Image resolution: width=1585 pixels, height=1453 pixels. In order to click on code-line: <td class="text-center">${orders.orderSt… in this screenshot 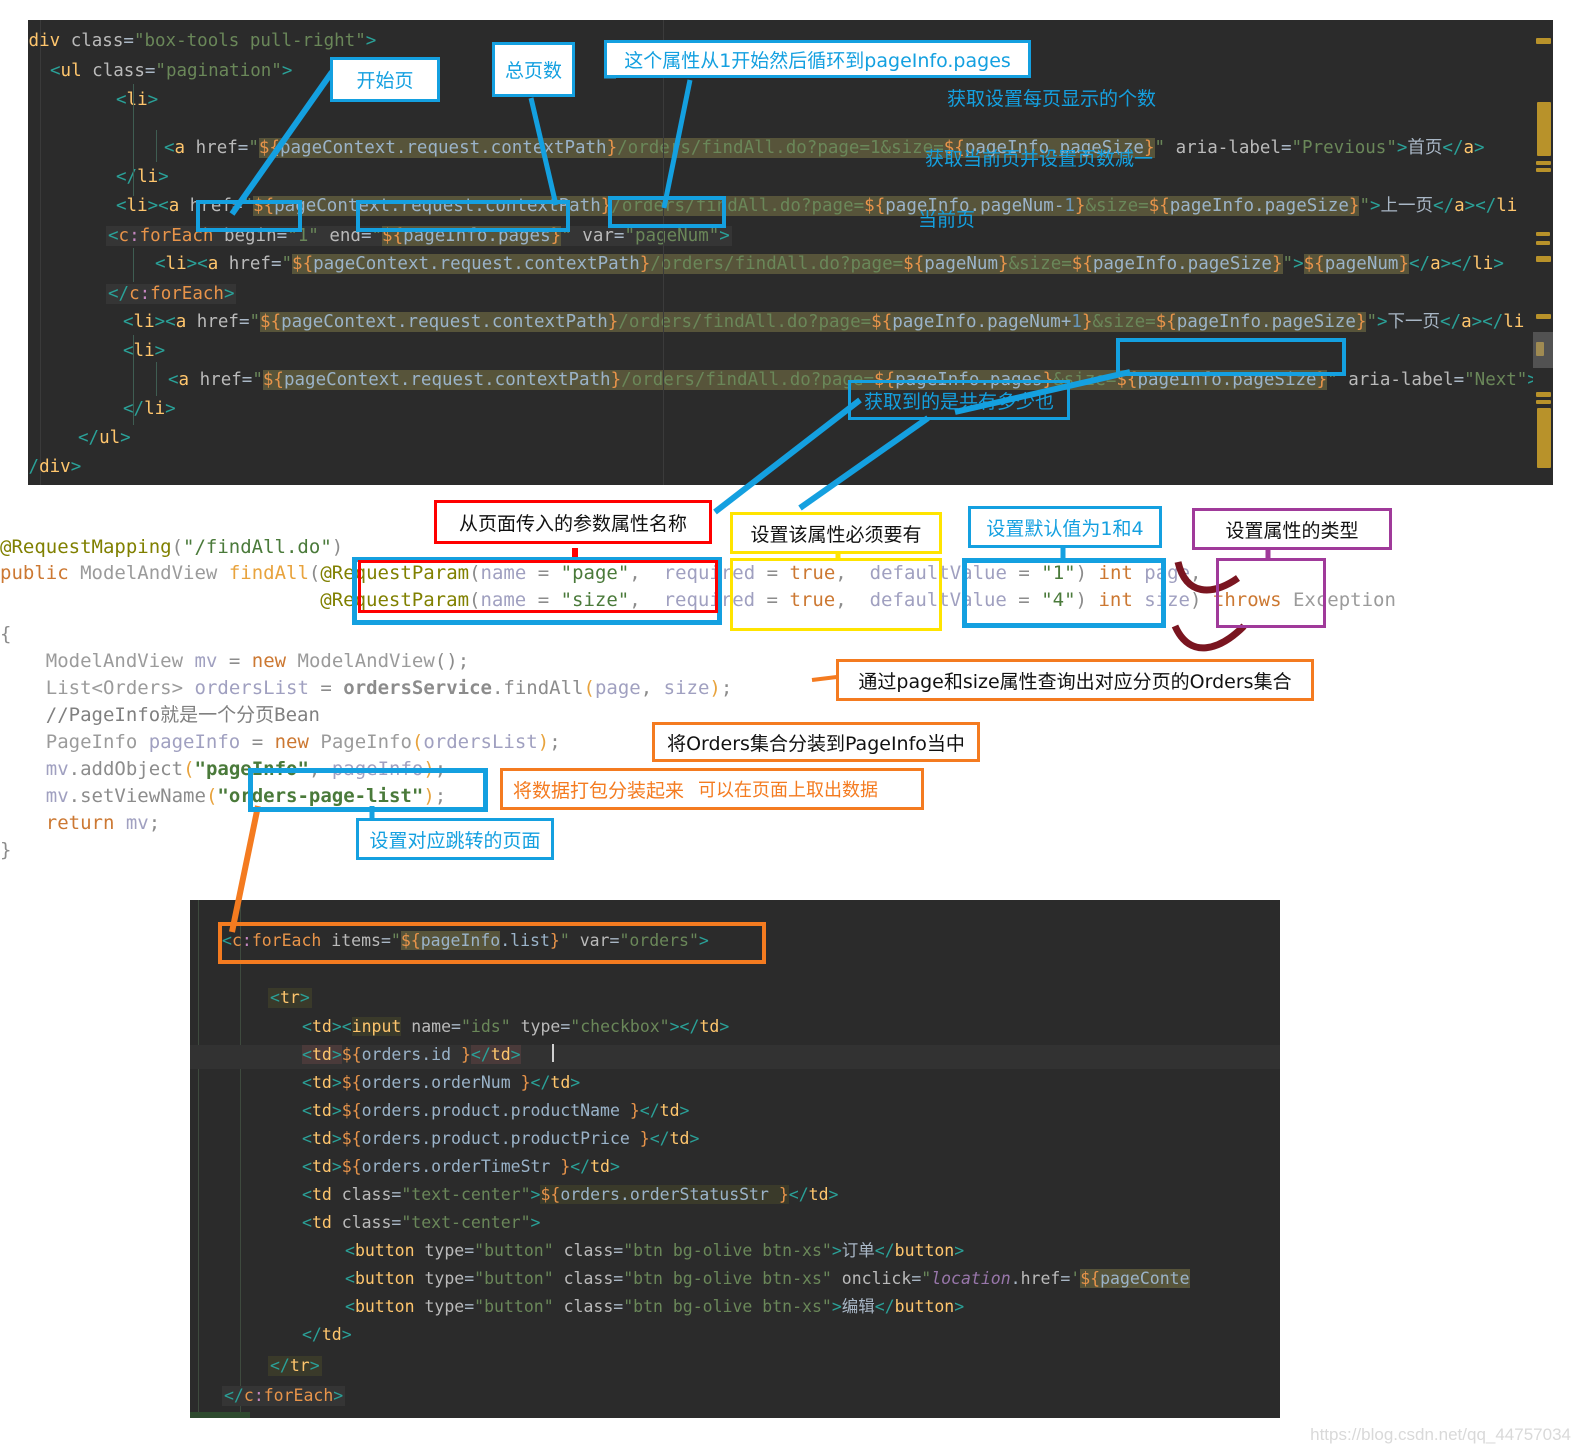, I will do `click(570, 1194)`.